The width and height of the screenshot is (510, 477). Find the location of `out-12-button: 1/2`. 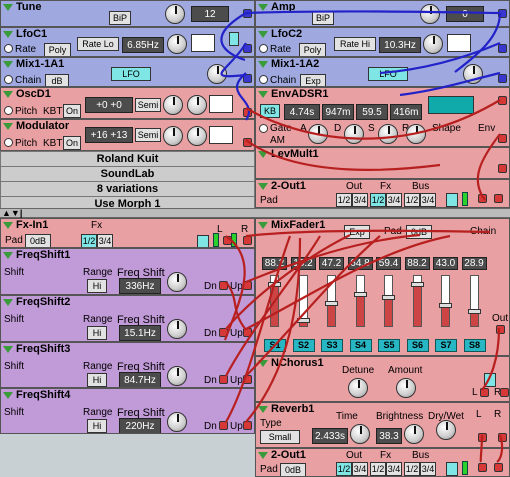

out-12-button: 1/2 is located at coordinates (344, 200).